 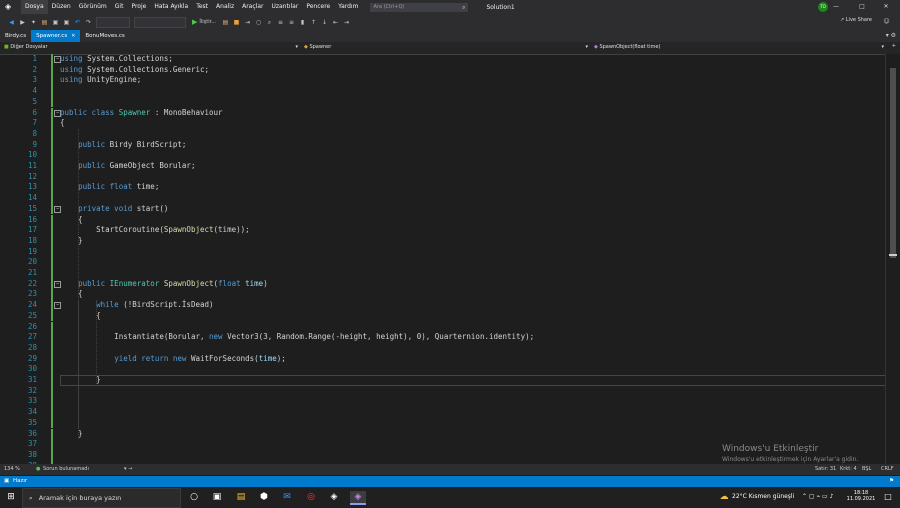 I want to click on code-line: 30, so click(x=442, y=369).